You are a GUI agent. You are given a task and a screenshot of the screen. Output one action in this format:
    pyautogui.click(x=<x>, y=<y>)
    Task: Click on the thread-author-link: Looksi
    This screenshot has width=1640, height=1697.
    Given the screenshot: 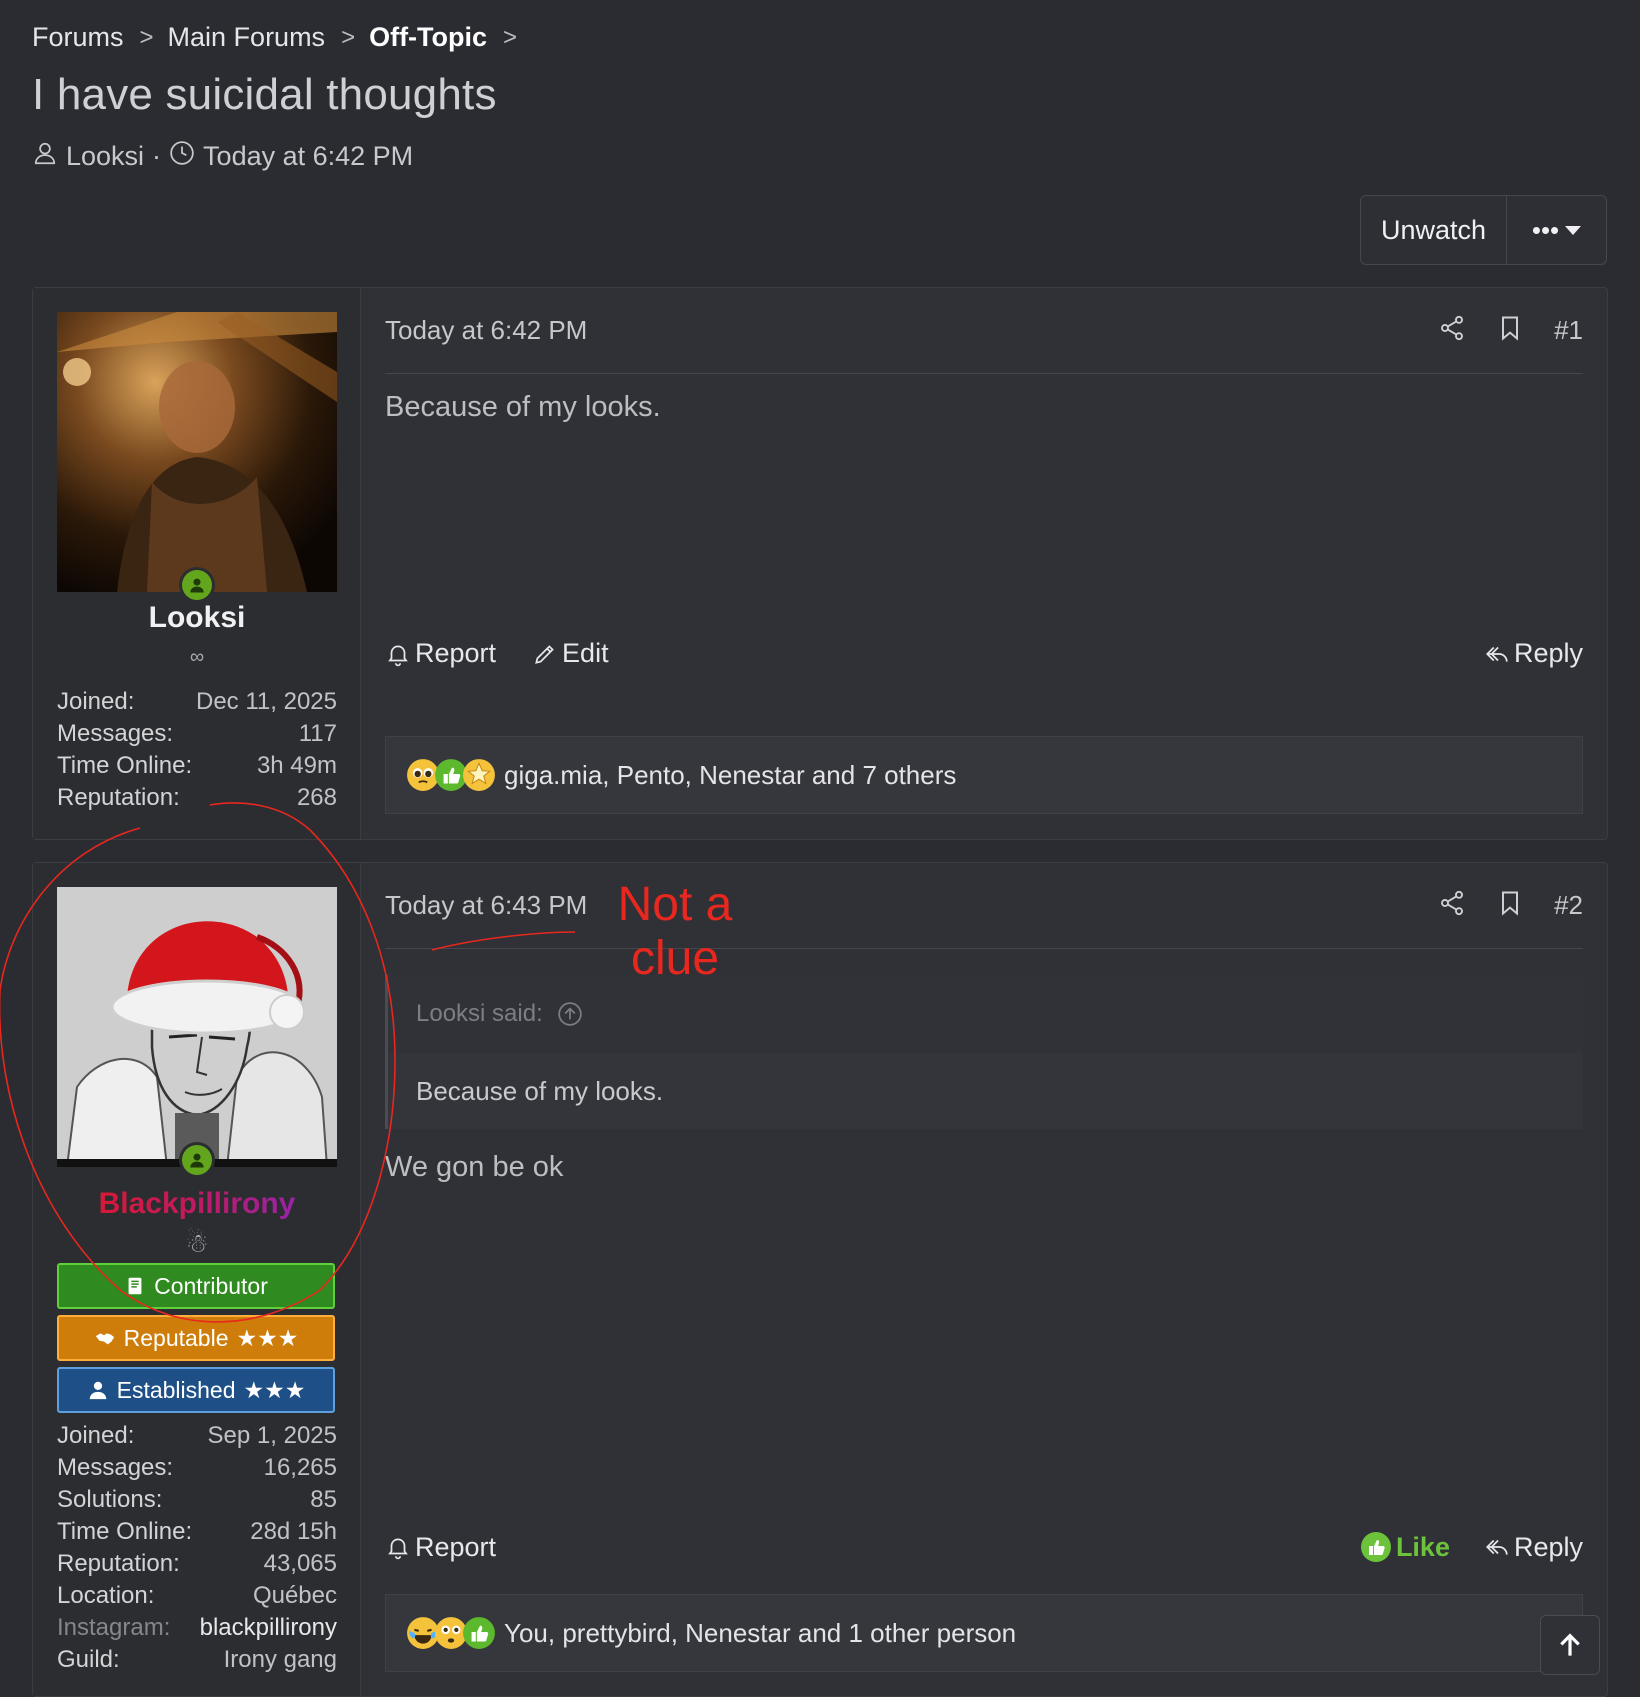 What is the action you would take?
    pyautogui.click(x=105, y=156)
    